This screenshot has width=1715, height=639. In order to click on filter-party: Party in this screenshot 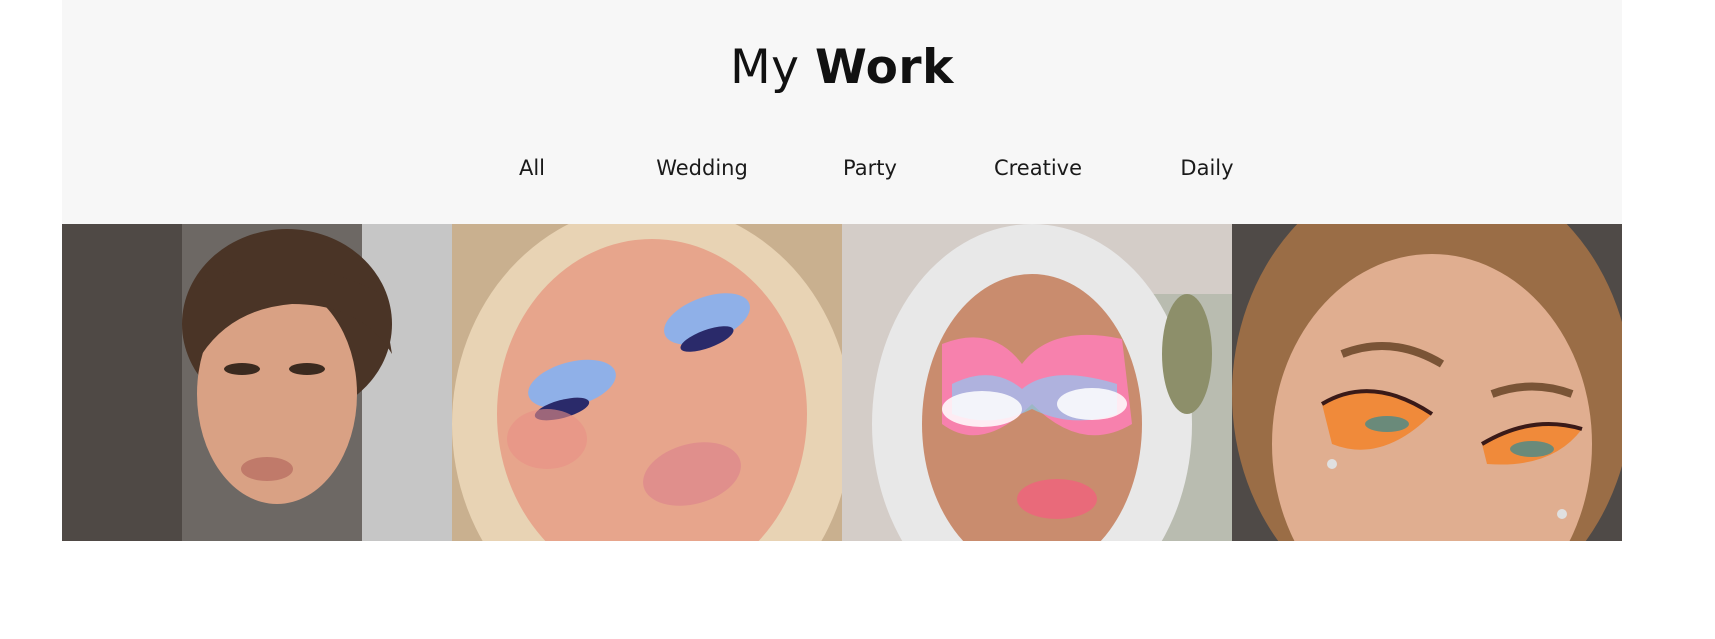, I will do `click(870, 168)`.